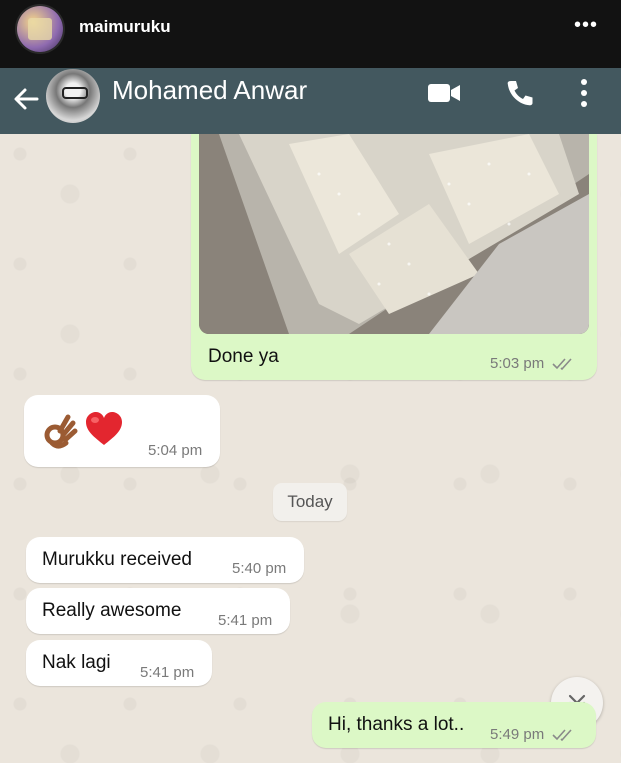 This screenshot has height=763, width=621. What do you see at coordinates (517, 363) in the screenshot?
I see `message-time: 5:03 pm` at bounding box center [517, 363].